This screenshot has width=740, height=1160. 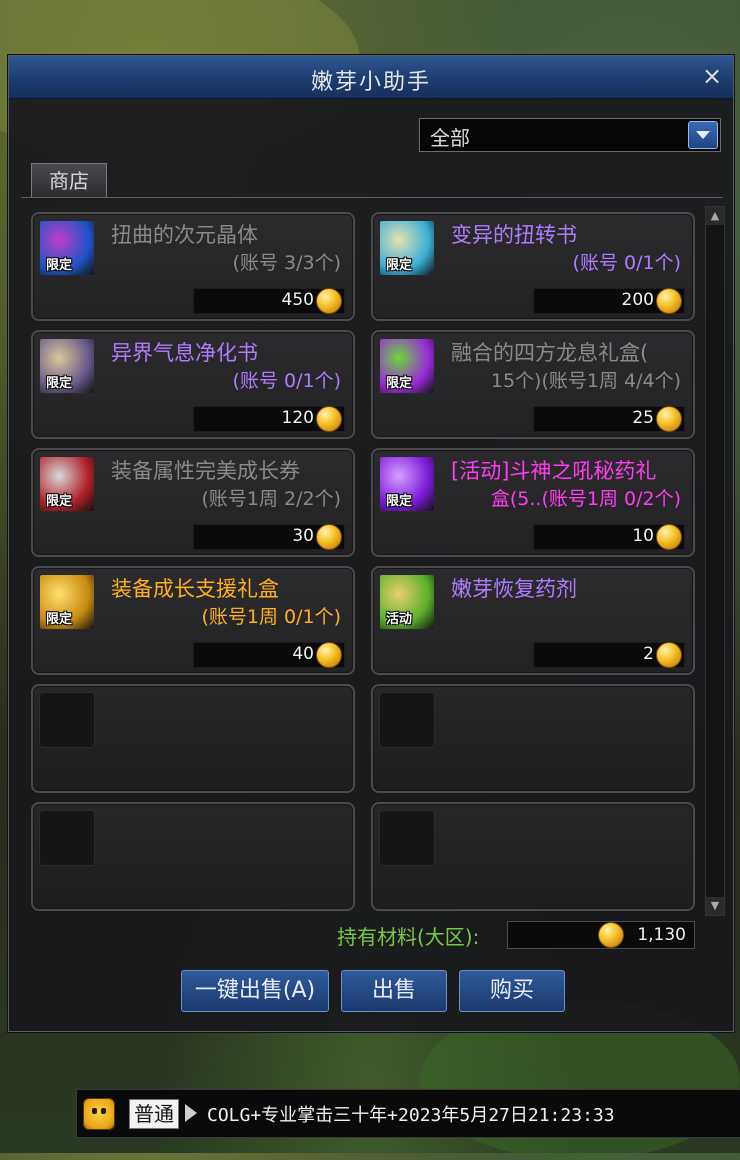 I want to click on material-label: 持有材料(大区):, so click(x=408, y=937).